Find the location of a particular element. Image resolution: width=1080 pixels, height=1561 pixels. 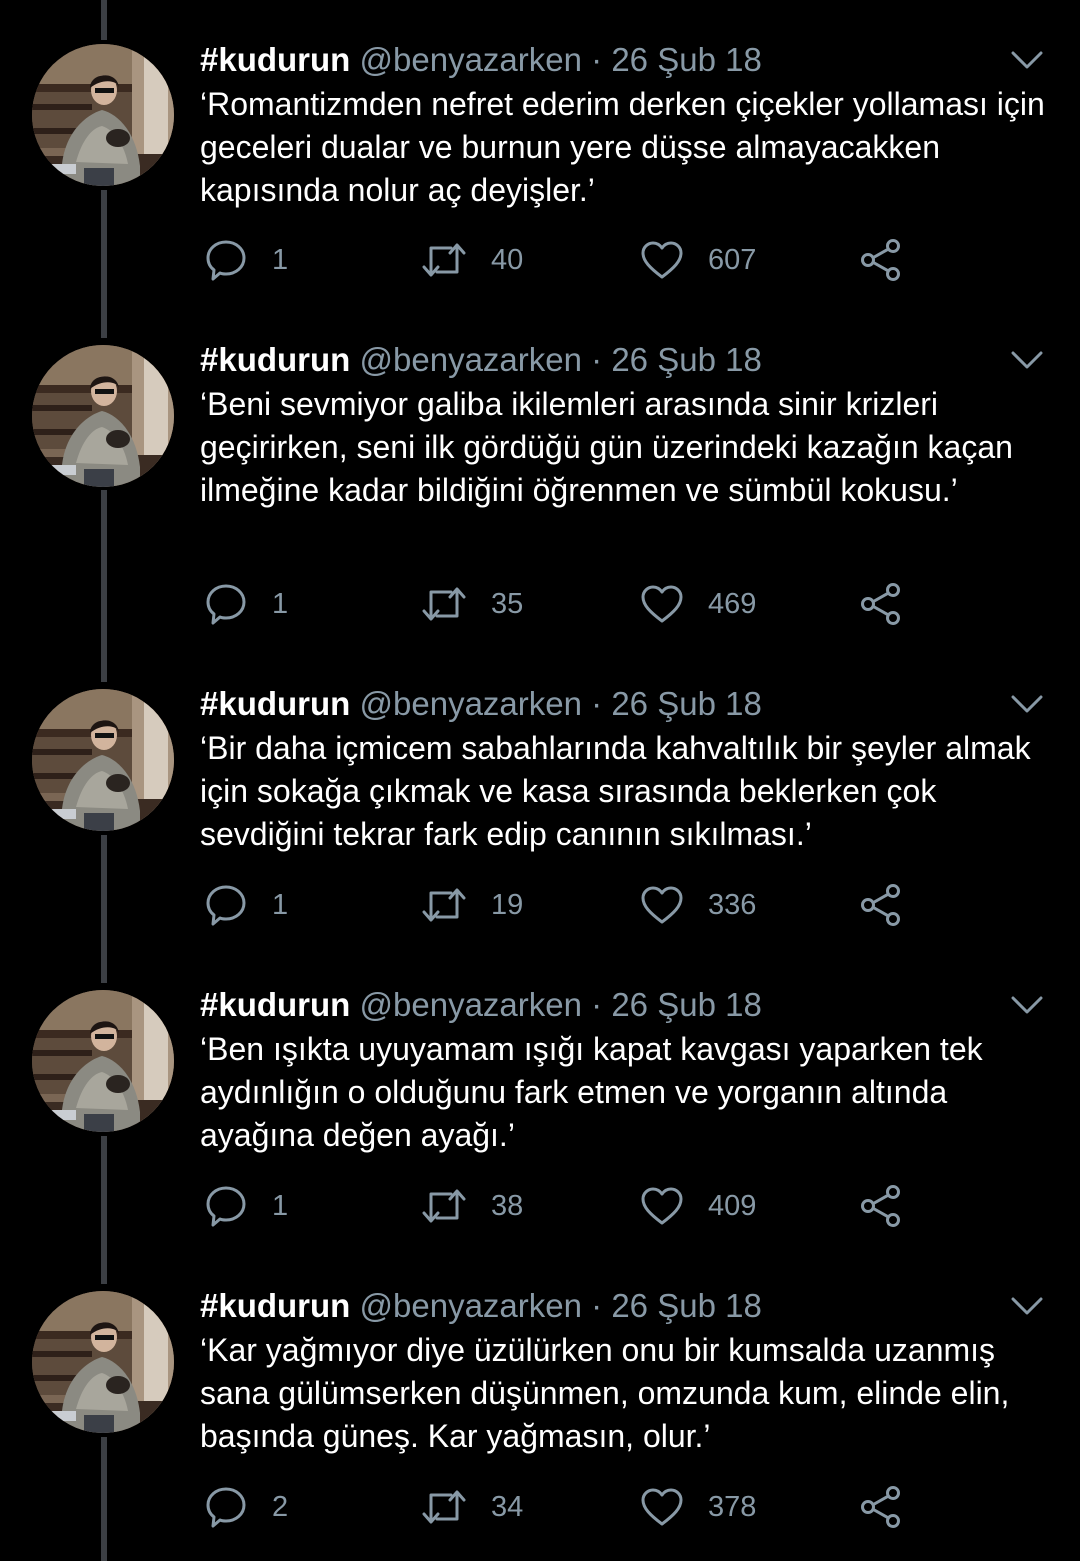

retweet-button: 40 is located at coordinates (472, 260).